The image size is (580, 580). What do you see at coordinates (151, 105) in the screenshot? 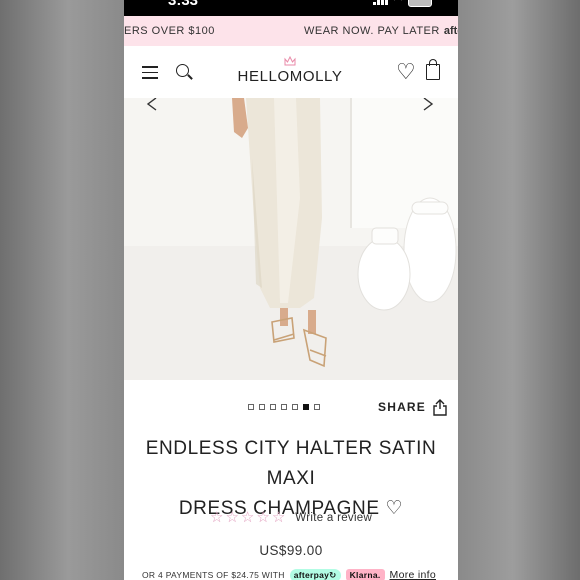
I see `previous-image-icon` at bounding box center [151, 105].